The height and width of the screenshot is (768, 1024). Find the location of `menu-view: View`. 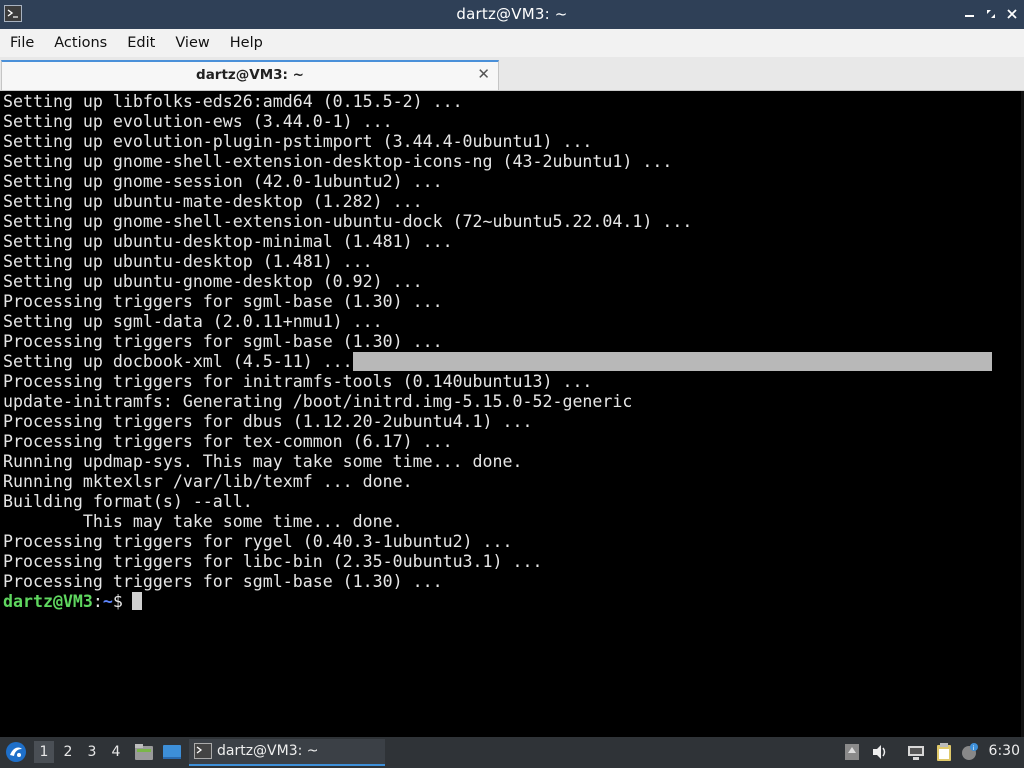

menu-view: View is located at coordinates (192, 43).